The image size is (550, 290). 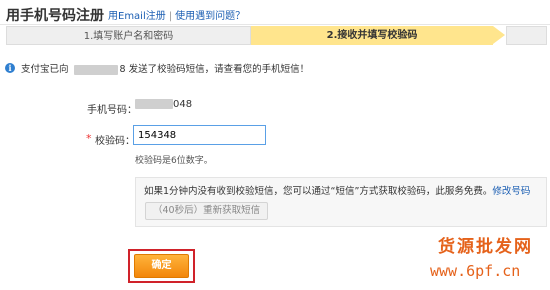 What do you see at coordinates (207, 211) in the screenshot?
I see `resend-sms-button: （40秒后）重新获取短信` at bounding box center [207, 211].